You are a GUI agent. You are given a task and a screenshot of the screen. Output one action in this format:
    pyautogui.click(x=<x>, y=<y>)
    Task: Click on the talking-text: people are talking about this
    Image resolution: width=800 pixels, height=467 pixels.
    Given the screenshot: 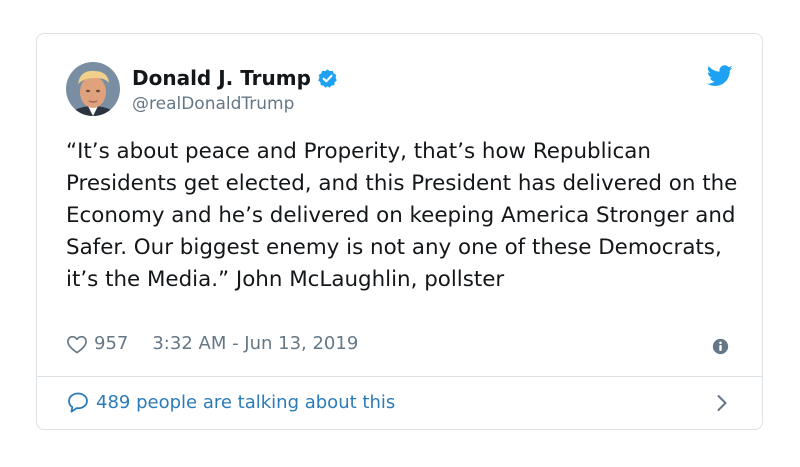 What is the action you would take?
    pyautogui.click(x=266, y=402)
    